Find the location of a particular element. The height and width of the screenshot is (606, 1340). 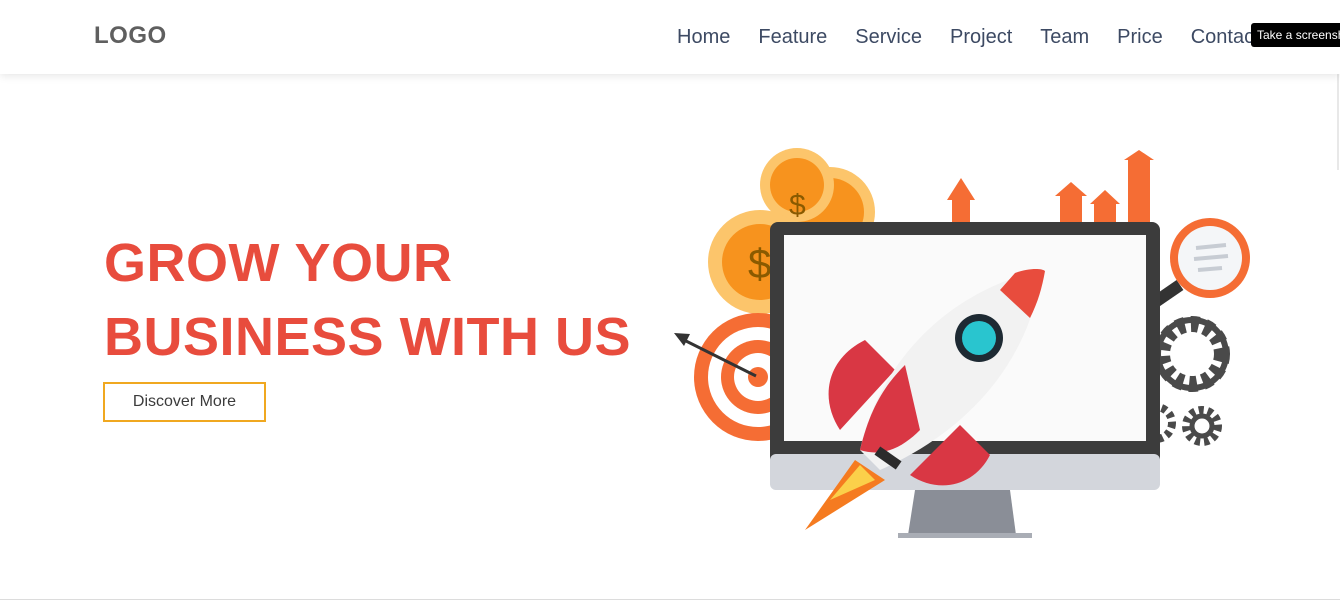

coin-symbol-small: $ is located at coordinates (797, 205).